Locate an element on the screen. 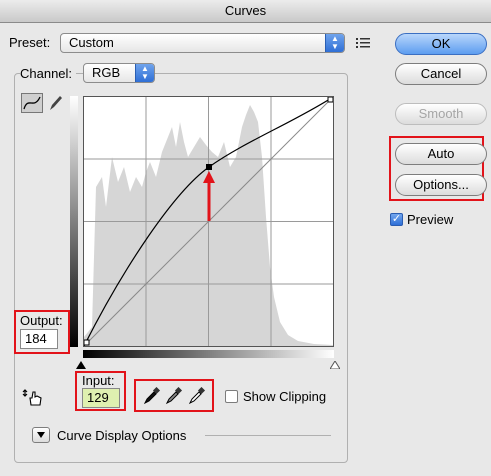 The height and width of the screenshot is (476, 491). on-image-adjustment-tool is located at coordinates (33, 398).